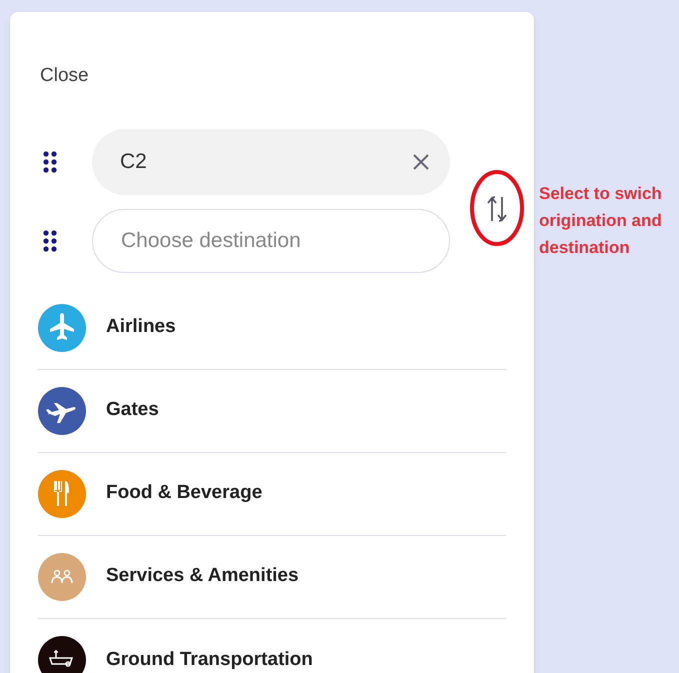 The height and width of the screenshot is (673, 679). Describe the element at coordinates (272, 411) in the screenshot. I see `category-item: Gates` at that location.